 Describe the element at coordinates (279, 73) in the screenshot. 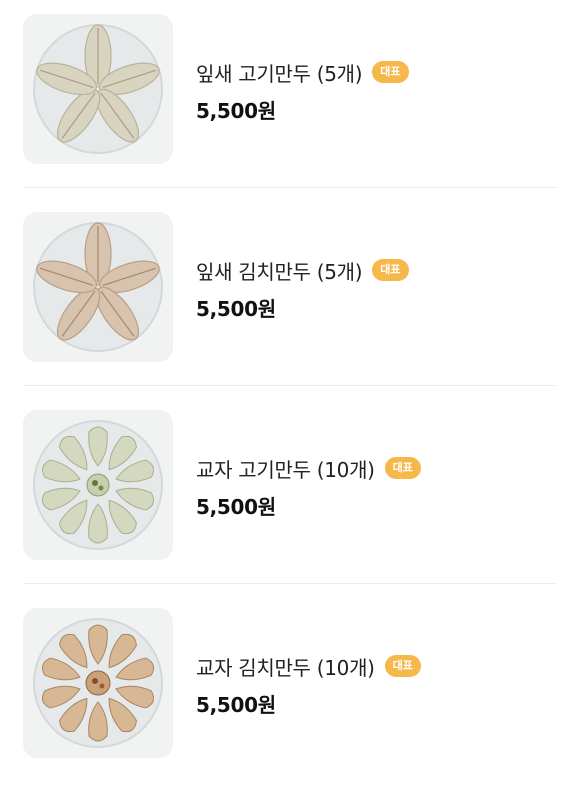

I see `menu-item-name: 잎새 고기만두 (5개)` at that location.